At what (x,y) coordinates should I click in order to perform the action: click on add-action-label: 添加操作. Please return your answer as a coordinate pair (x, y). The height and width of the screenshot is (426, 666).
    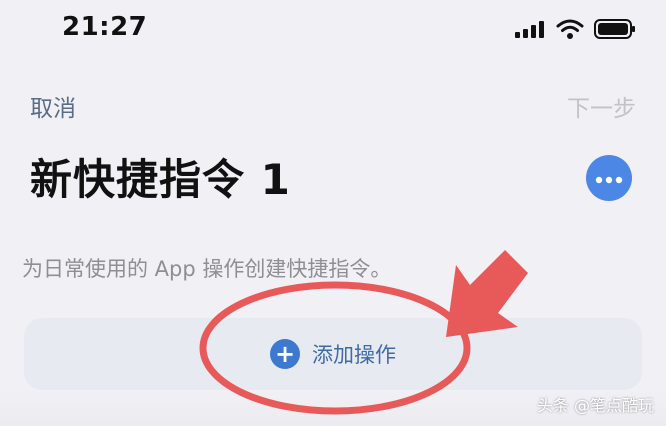
    Looking at the image, I should click on (354, 355).